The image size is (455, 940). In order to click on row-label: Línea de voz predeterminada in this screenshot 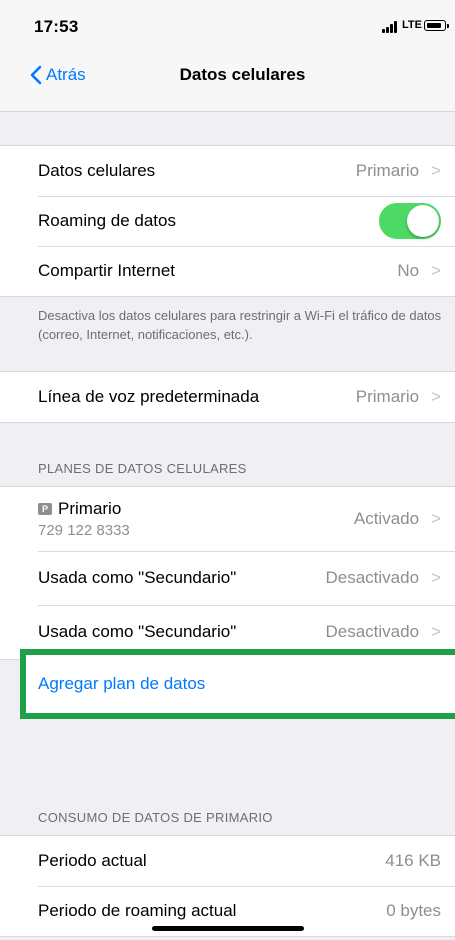, I will do `click(149, 396)`.